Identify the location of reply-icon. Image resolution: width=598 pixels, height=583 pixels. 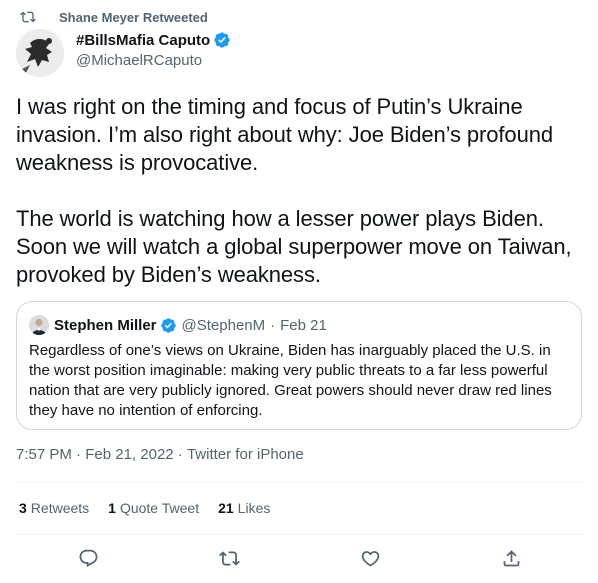
(88, 558).